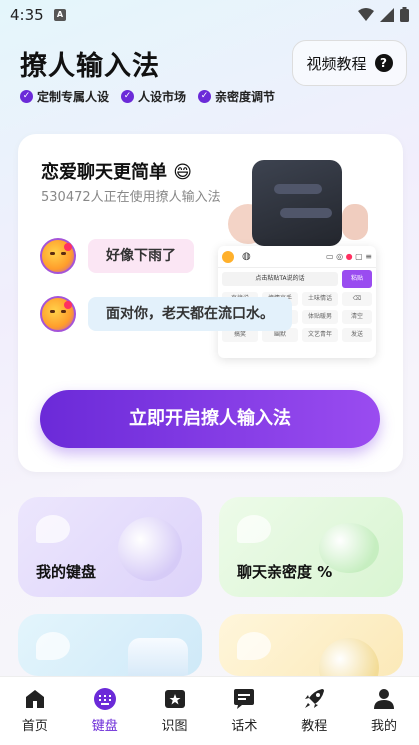  I want to click on delete-icon: ⌫, so click(357, 299).